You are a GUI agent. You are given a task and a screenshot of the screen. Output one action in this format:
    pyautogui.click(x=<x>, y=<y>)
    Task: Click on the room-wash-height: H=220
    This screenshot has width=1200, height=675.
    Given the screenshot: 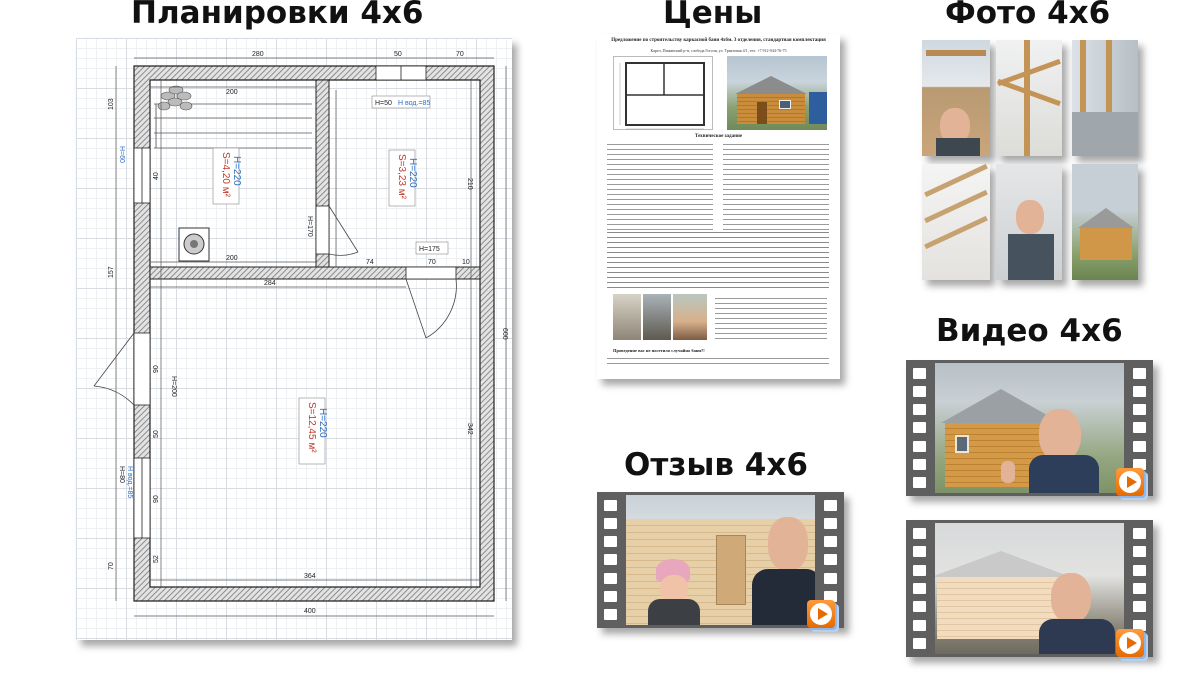 What is the action you would take?
    pyautogui.click(x=412, y=173)
    